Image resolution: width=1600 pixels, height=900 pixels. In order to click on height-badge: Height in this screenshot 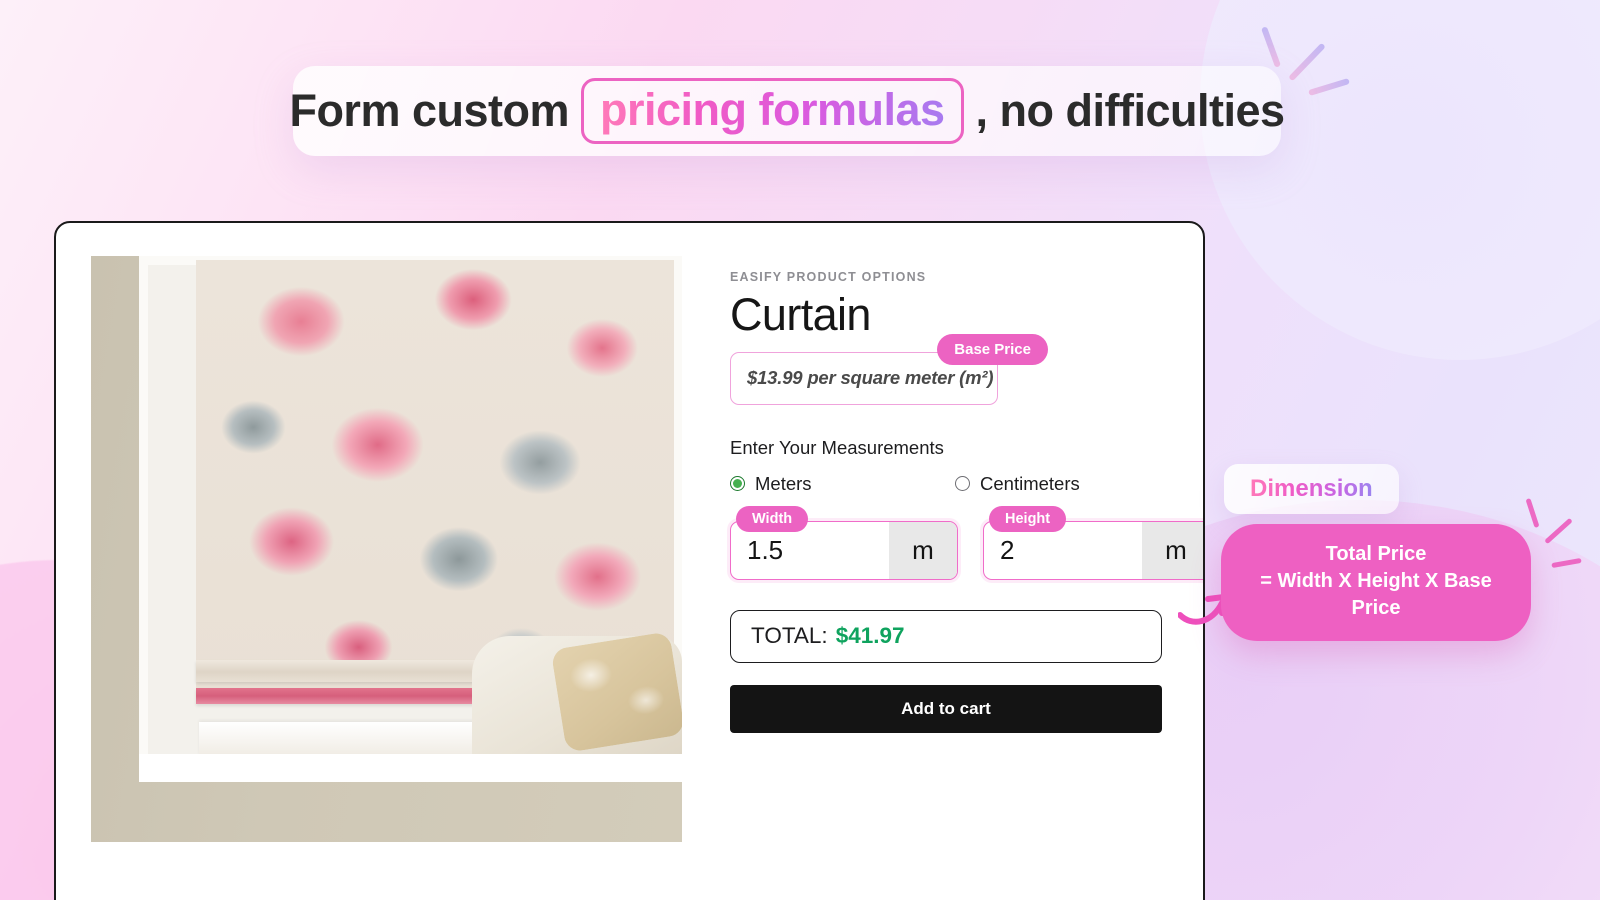, I will do `click(1028, 518)`.